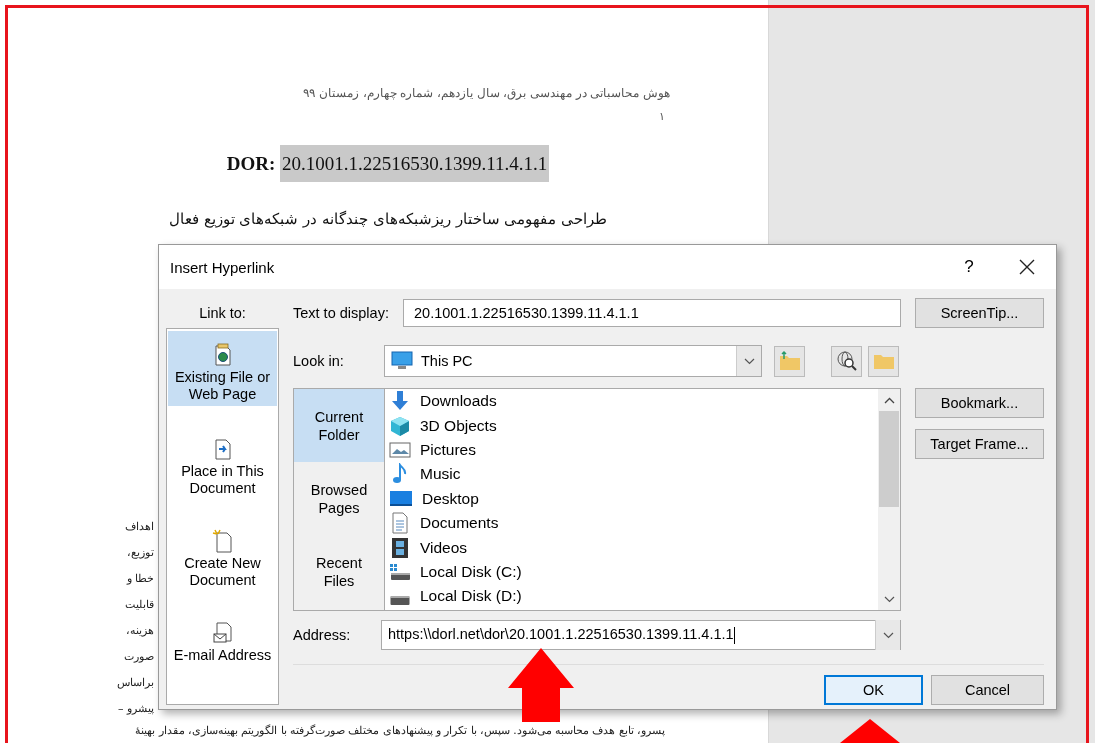  Describe the element at coordinates (222, 541) in the screenshot. I see `new-document-icon` at that location.